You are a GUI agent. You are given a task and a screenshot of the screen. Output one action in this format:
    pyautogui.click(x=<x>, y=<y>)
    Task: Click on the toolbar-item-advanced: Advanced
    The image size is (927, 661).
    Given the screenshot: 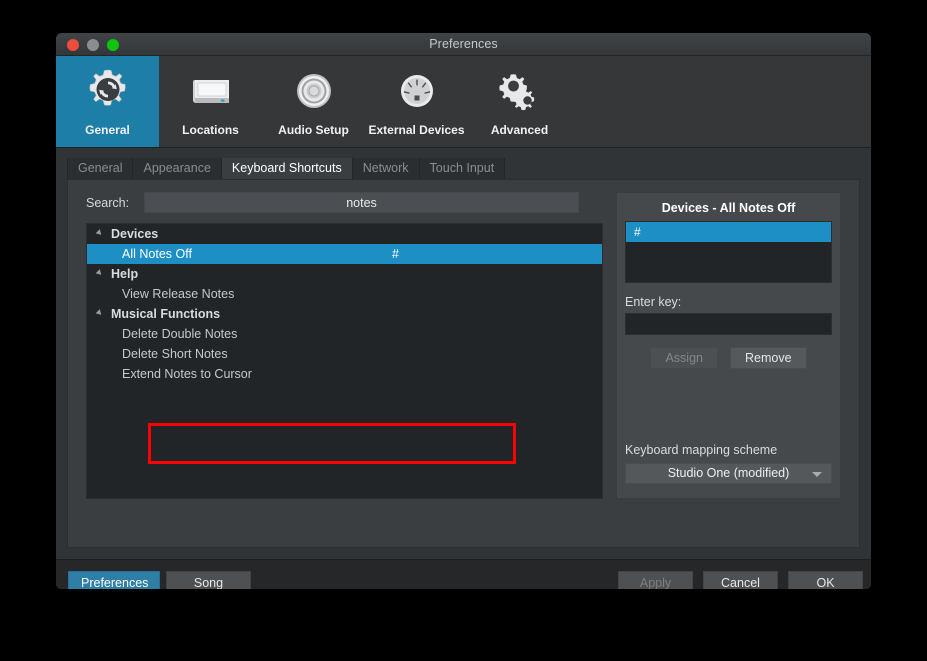 What is the action you would take?
    pyautogui.click(x=519, y=101)
    